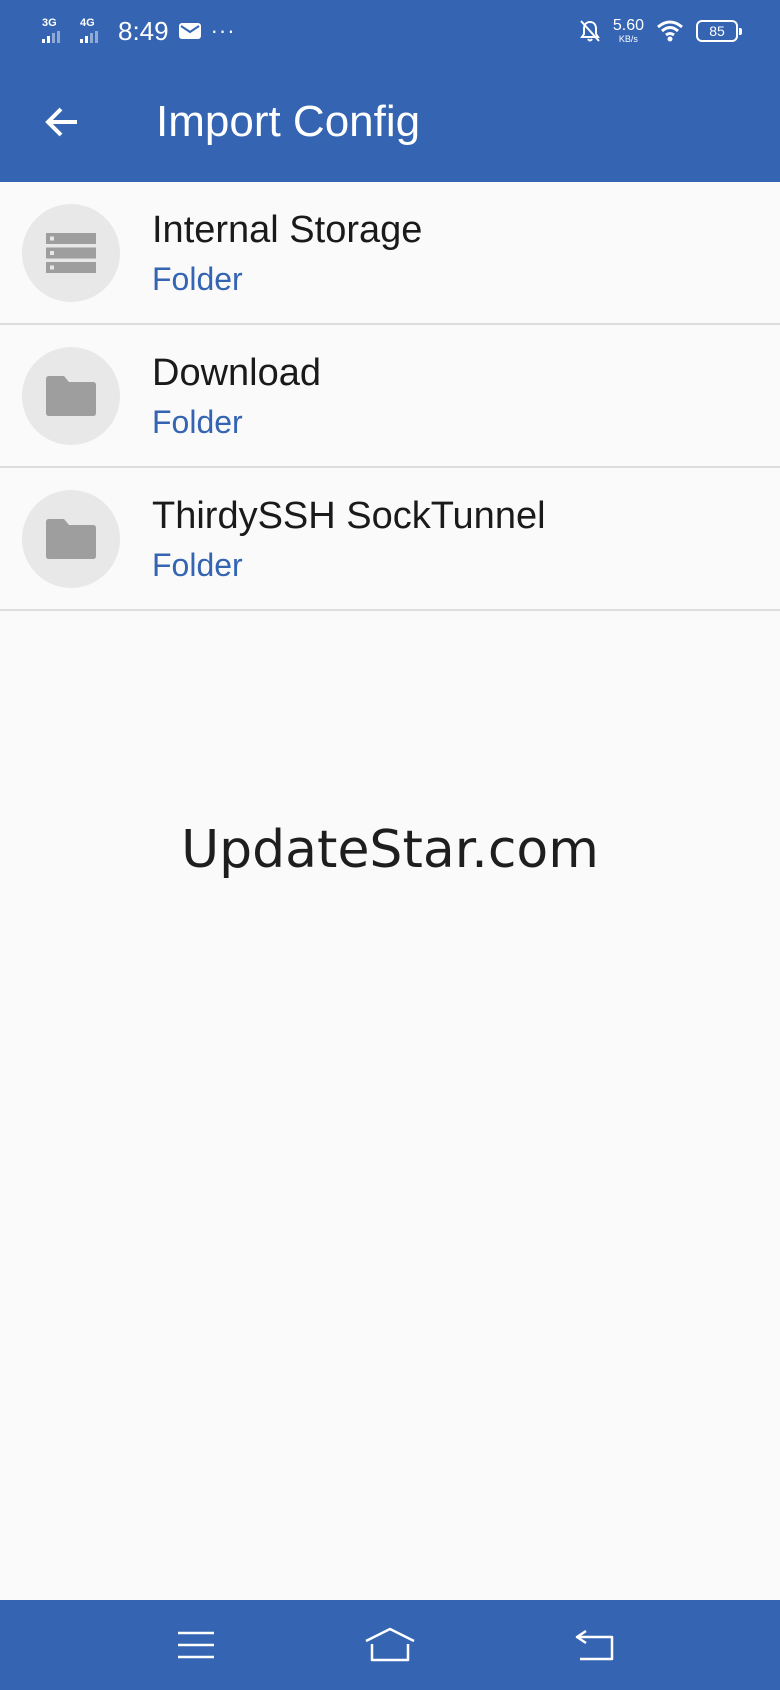 The height and width of the screenshot is (1690, 780). I want to click on status-right: 5.60 KB/s 85, so click(660, 31).